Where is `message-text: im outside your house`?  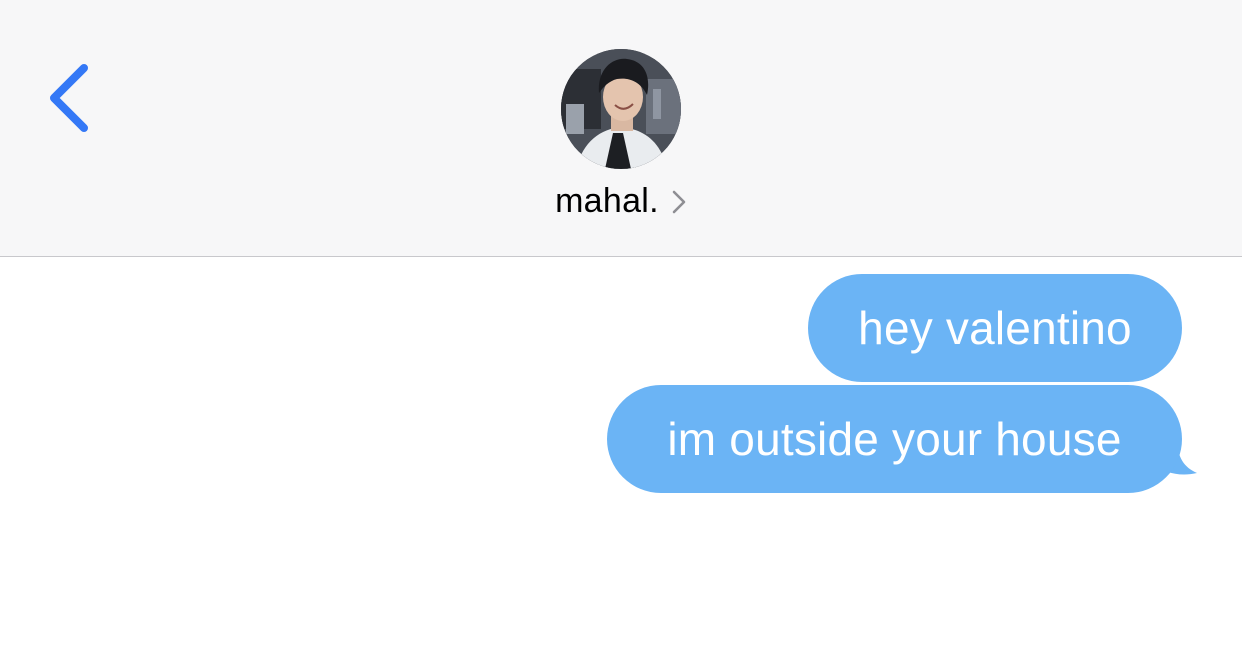
message-text: im outside your house is located at coordinates (894, 439).